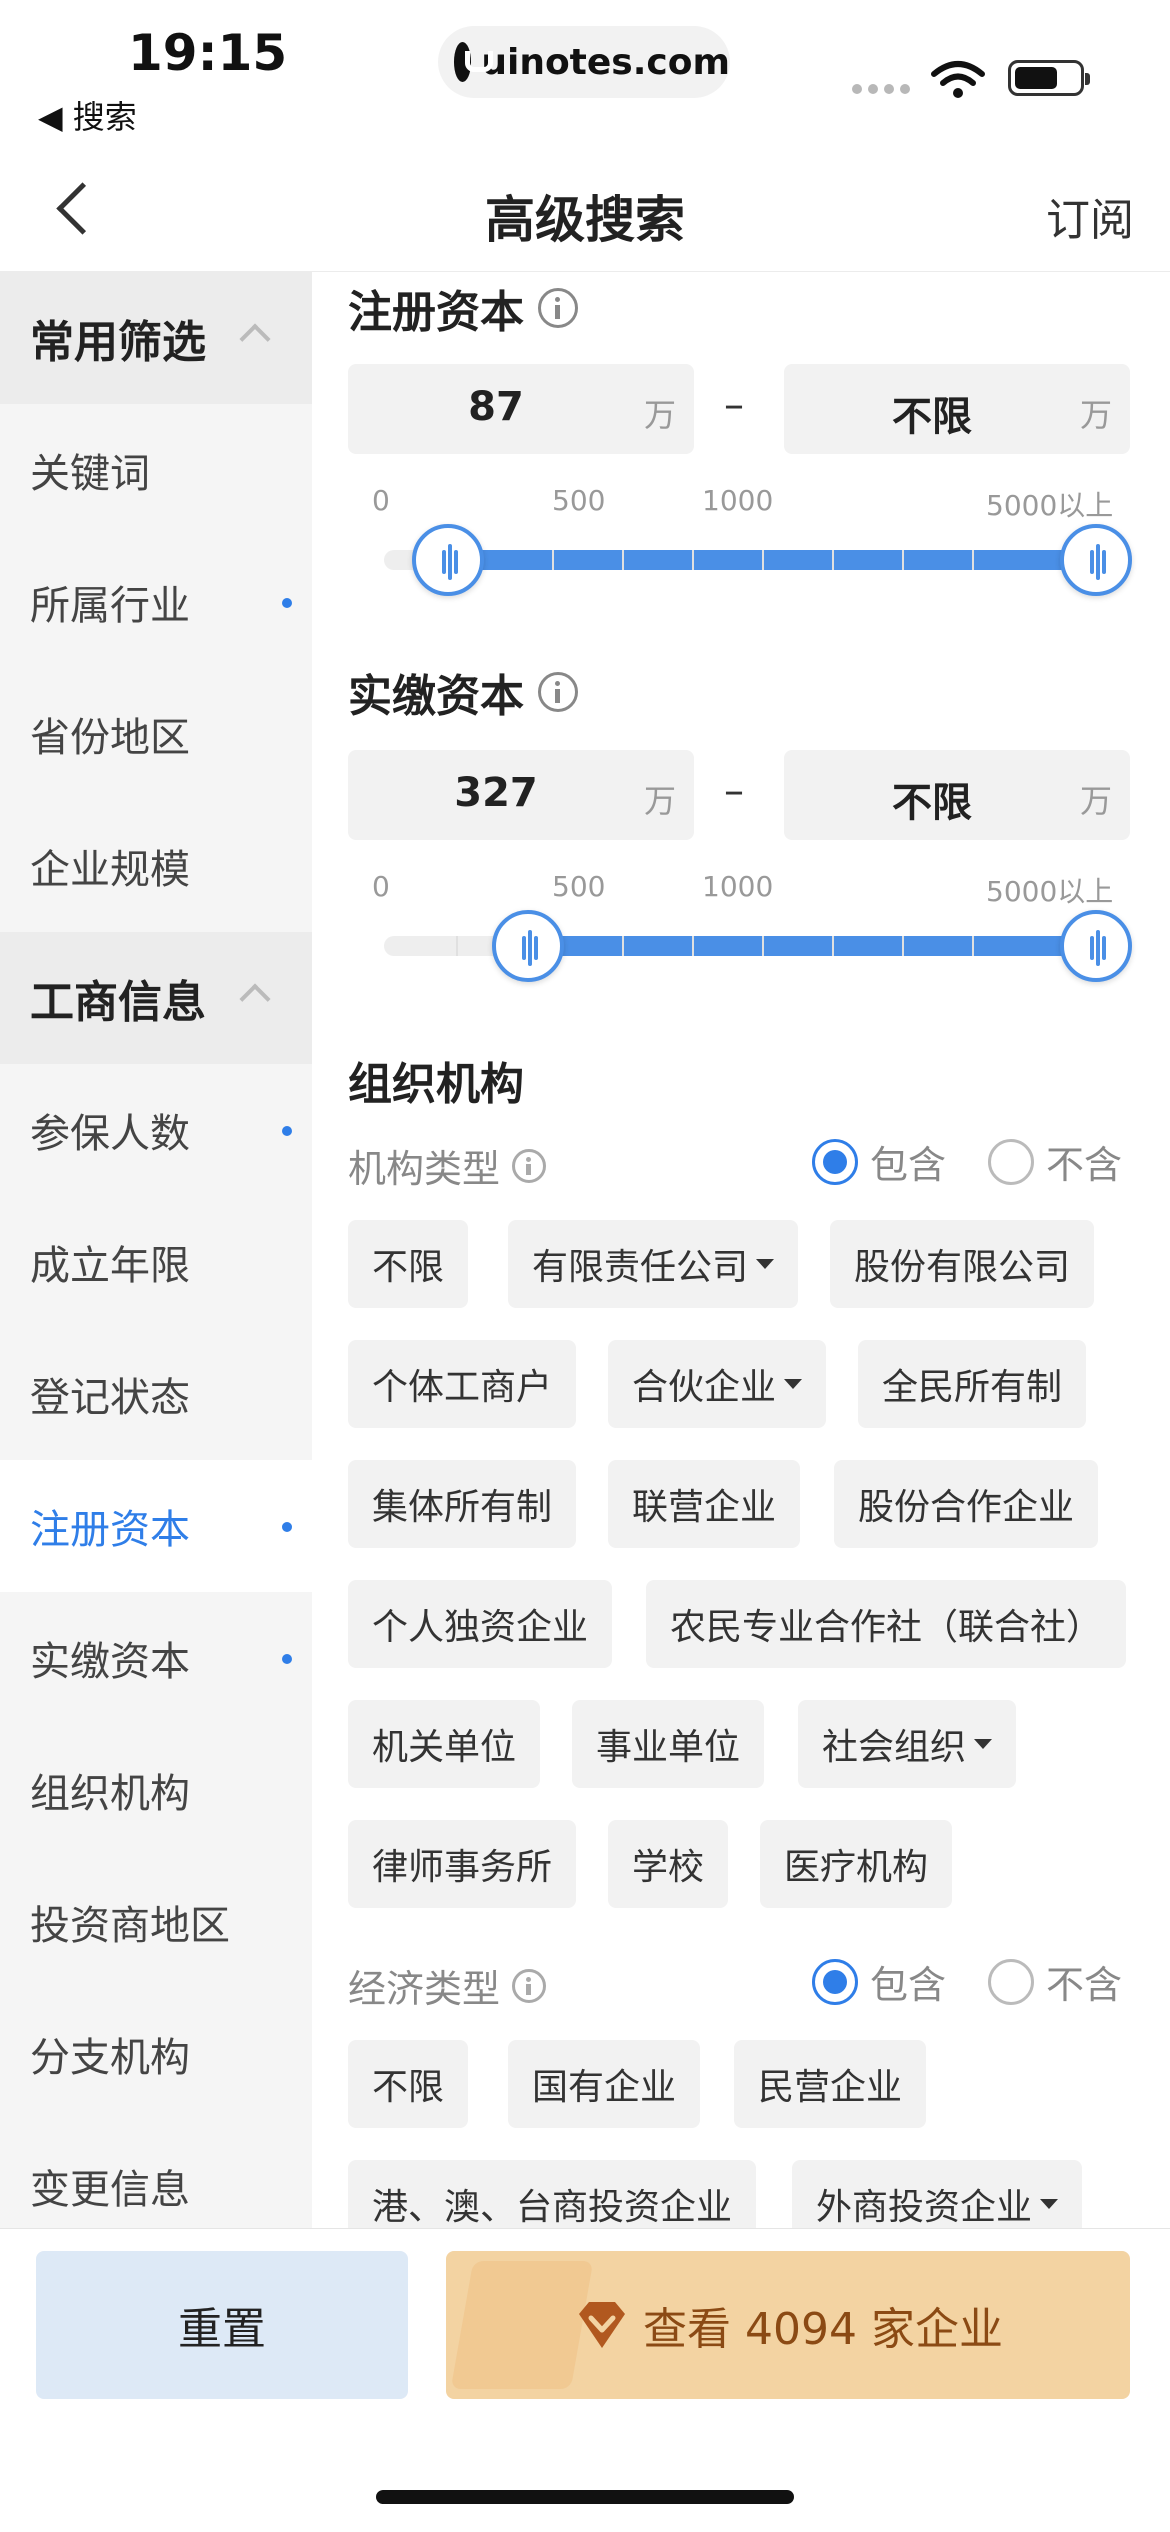  Describe the element at coordinates (90, 474) in the screenshot. I see `sidebar-item-label: 关键词` at that location.